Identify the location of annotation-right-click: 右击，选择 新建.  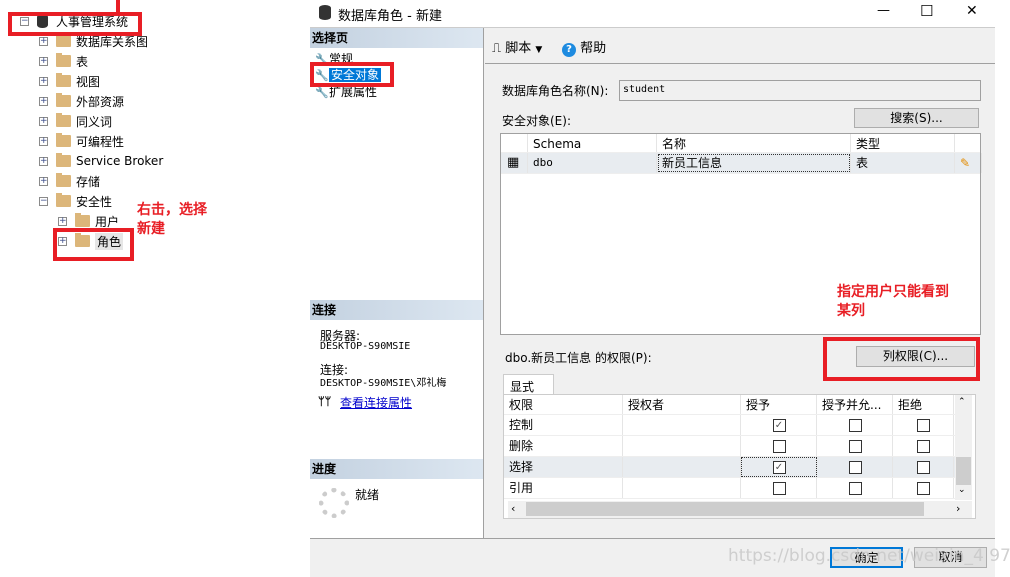
(172, 219).